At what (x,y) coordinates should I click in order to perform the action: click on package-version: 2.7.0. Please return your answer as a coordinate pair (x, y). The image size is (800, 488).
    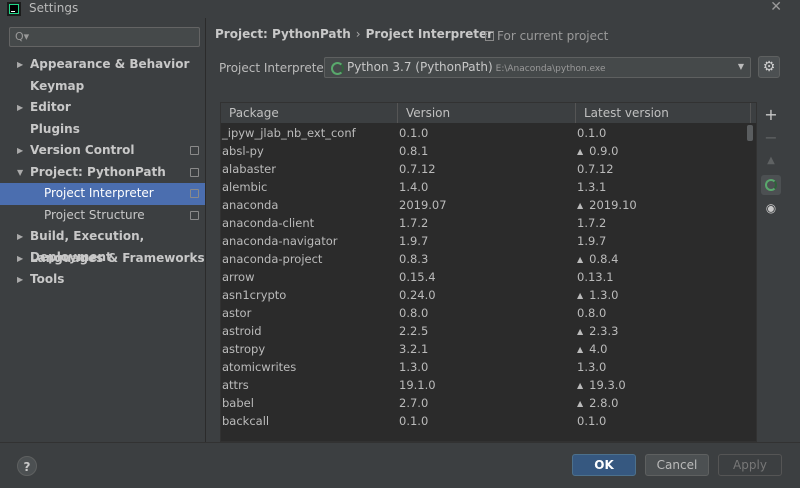
    Looking at the image, I should click on (414, 403).